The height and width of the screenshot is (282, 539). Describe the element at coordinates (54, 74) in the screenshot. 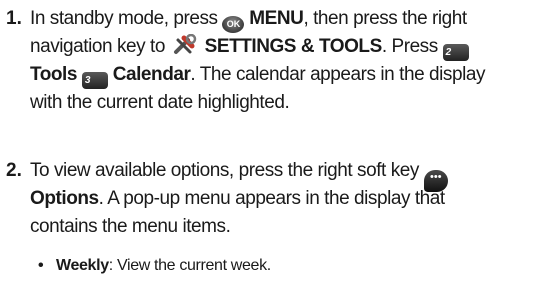

I see `tools-label: Tools` at that location.